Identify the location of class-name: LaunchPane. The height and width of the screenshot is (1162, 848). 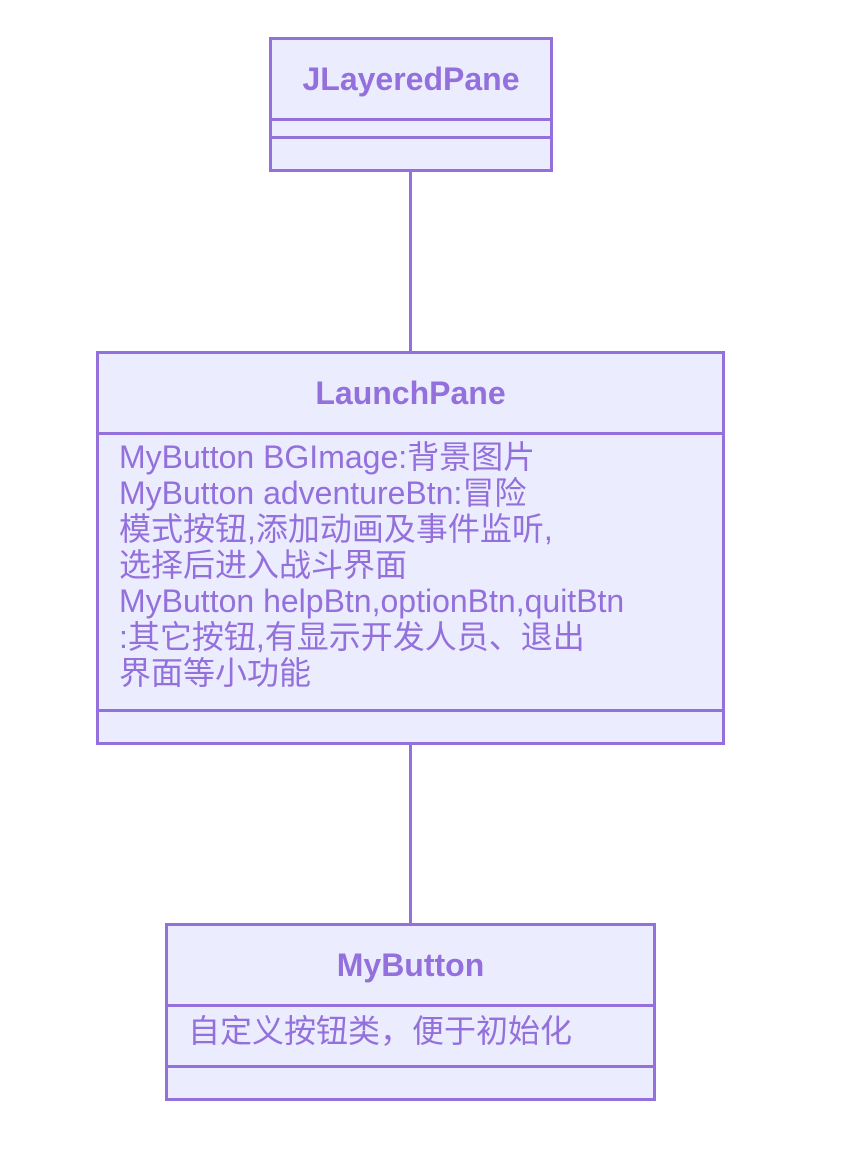
(410, 394).